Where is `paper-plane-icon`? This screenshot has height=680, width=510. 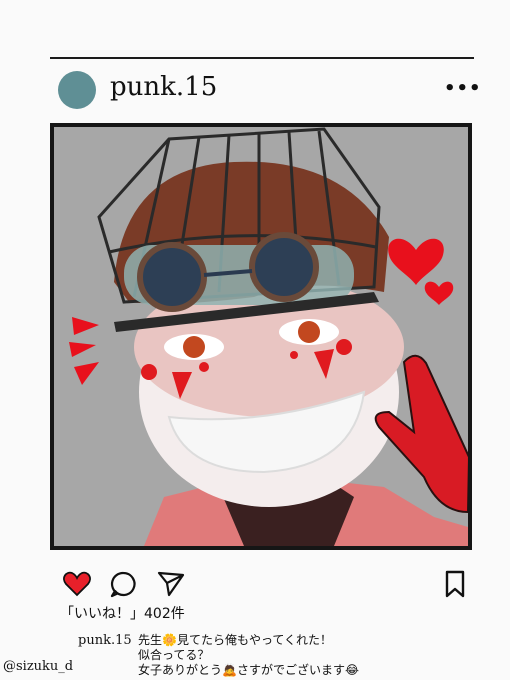
paper-plane-icon is located at coordinates (171, 584).